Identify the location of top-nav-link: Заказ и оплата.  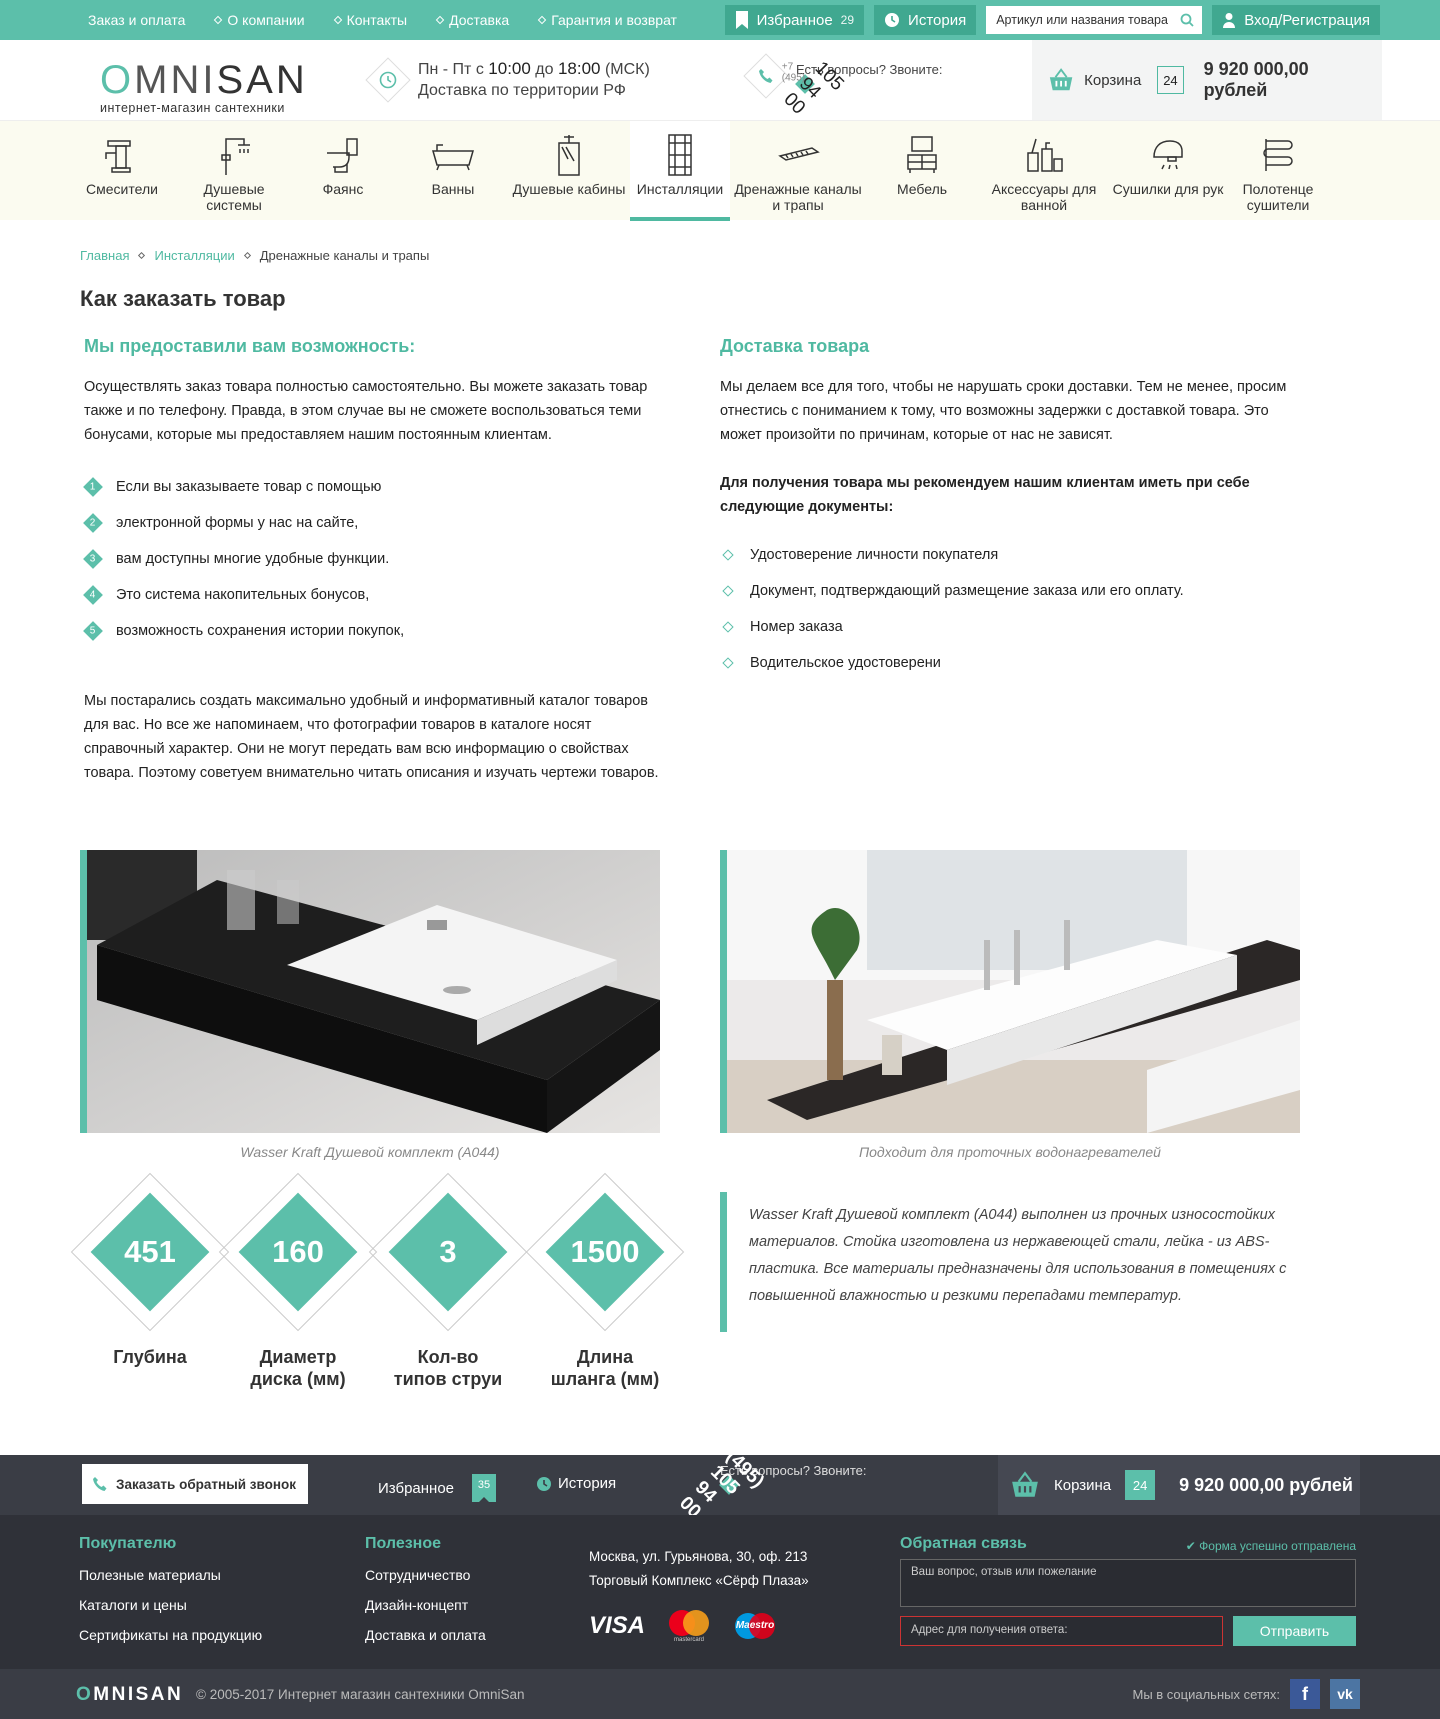
(136, 20).